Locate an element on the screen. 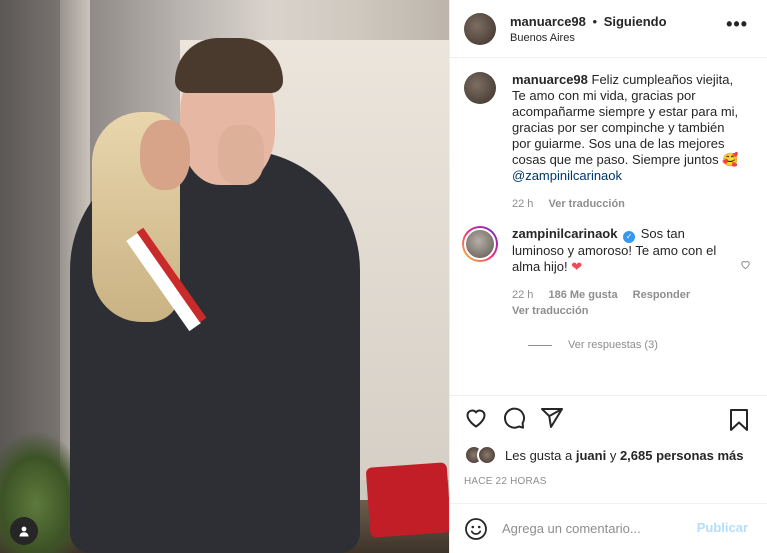 This screenshot has height=553, width=767. likes-text: Les gusta a juani y 2,685 personas más is located at coordinates (624, 455).